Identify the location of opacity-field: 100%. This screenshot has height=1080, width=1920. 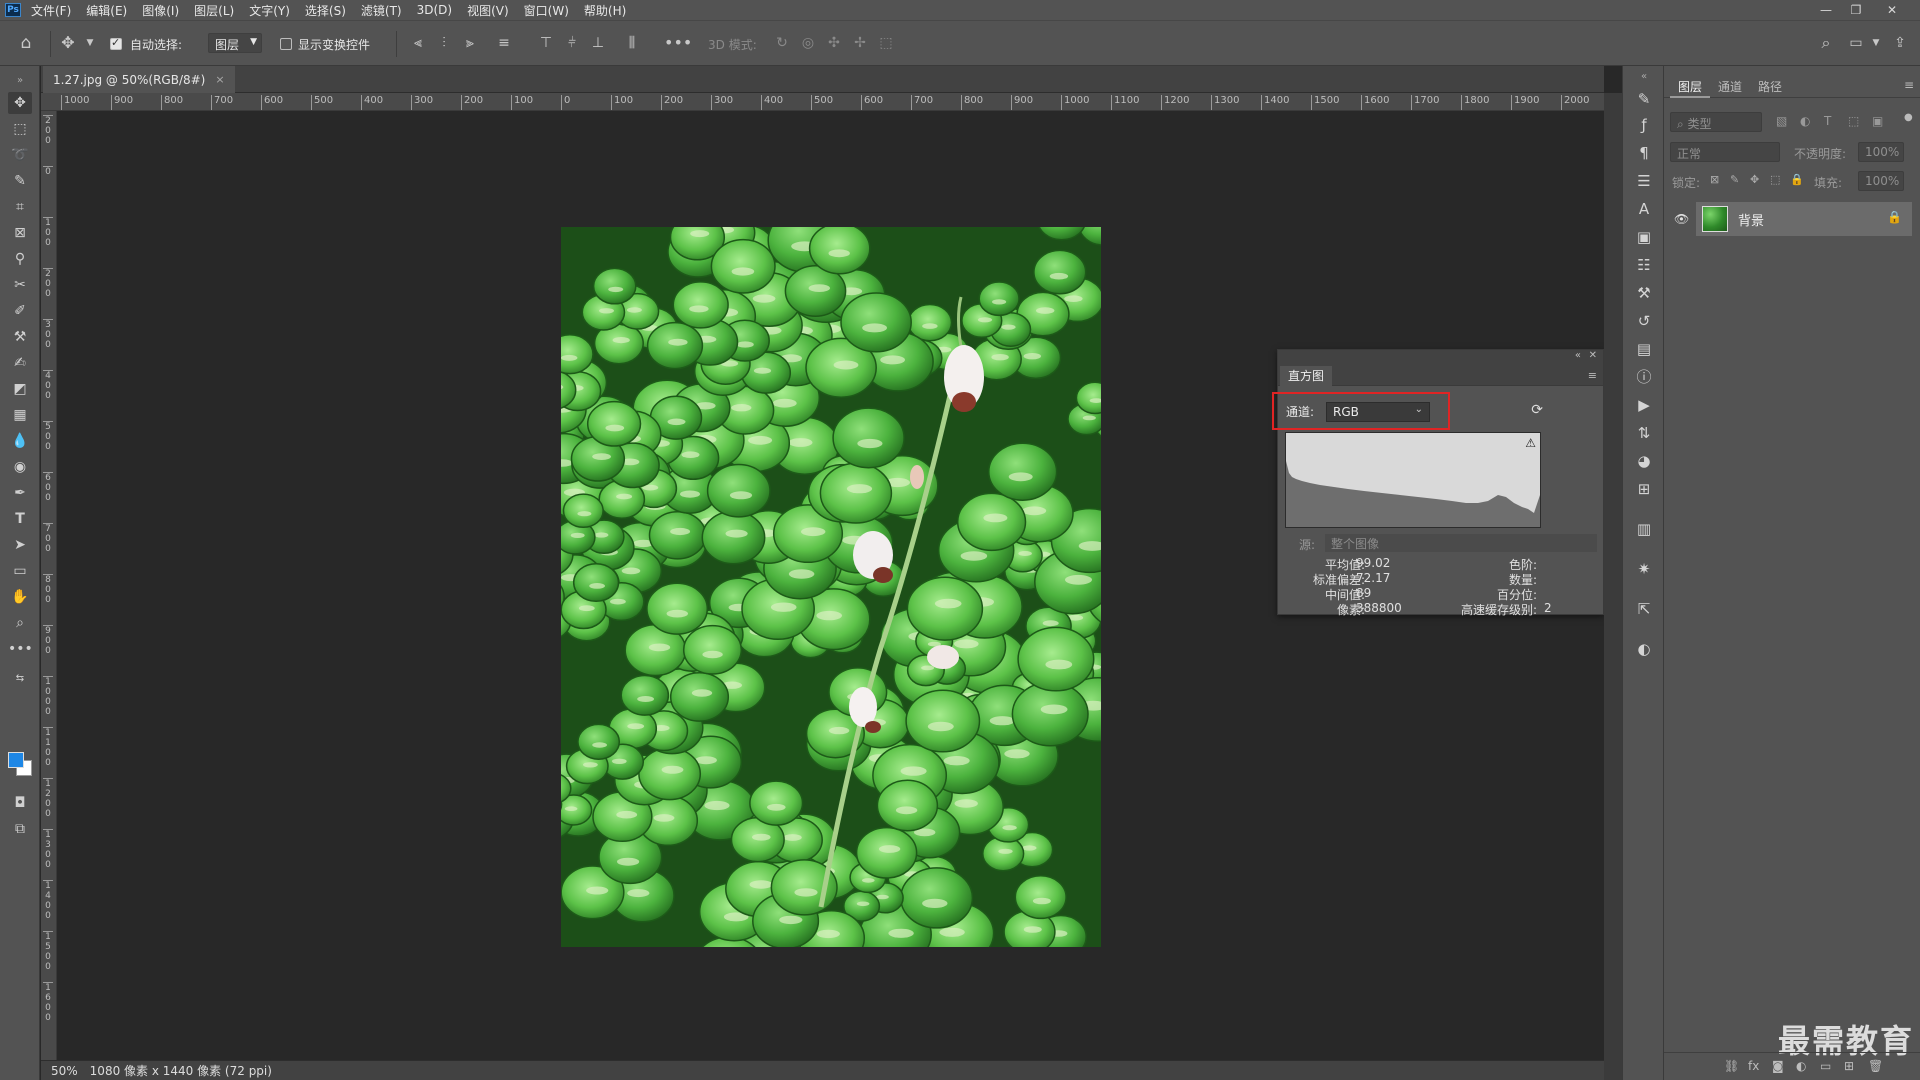
(1881, 152).